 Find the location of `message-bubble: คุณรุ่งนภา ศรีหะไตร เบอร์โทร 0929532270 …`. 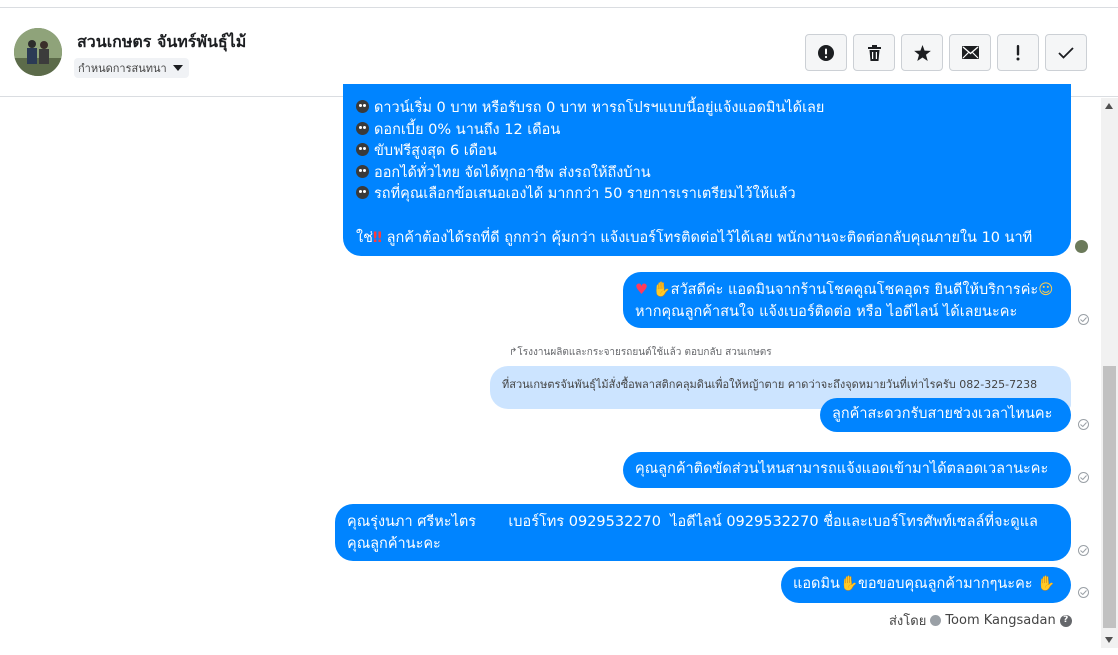

message-bubble: คุณรุ่งนภา ศรีหะไตร เบอร์โทร 0929532270 … is located at coordinates (703, 532).